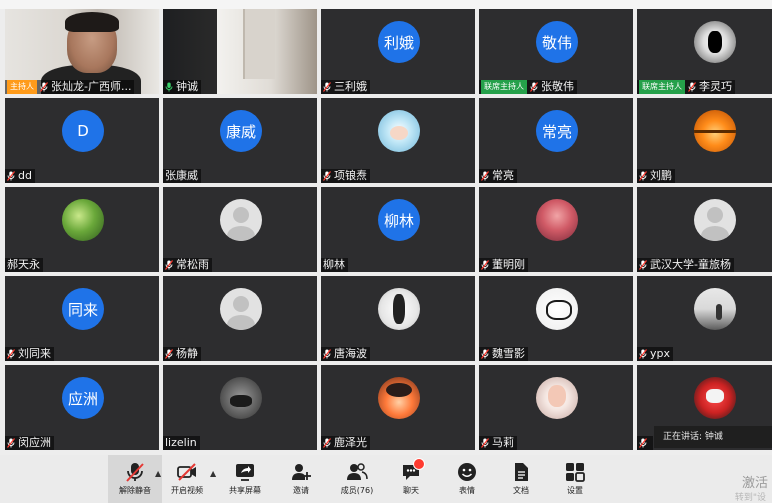  I want to click on participant-namebar: 柳林, so click(334, 265).